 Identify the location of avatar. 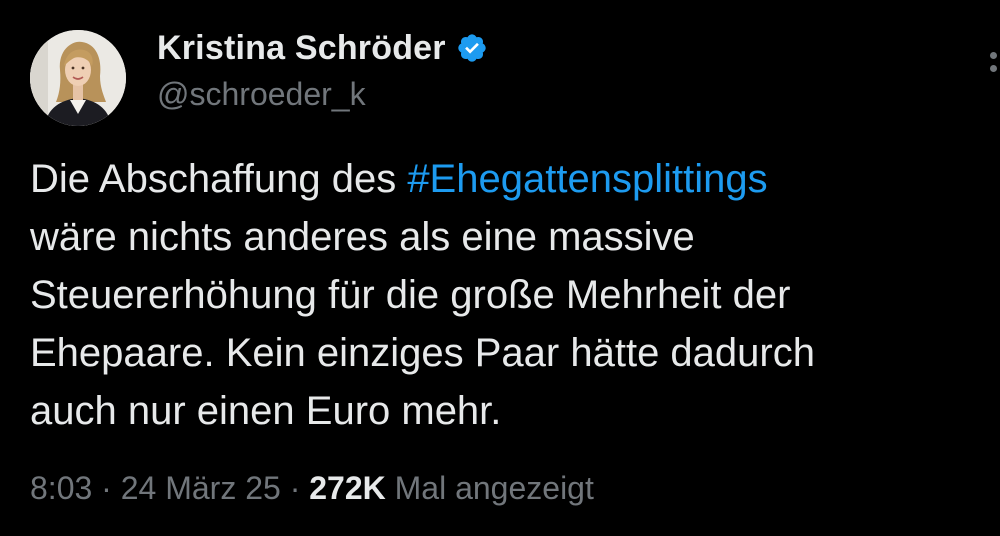
(78, 78).